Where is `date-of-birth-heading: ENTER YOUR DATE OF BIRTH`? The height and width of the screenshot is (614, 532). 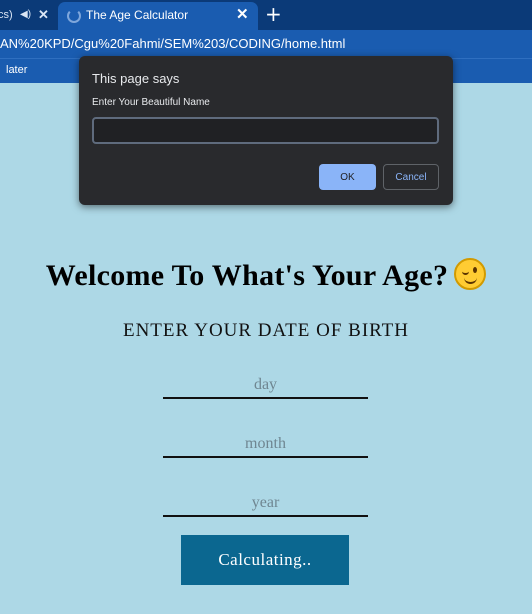 date-of-birth-heading: ENTER YOUR DATE OF BIRTH is located at coordinates (266, 330).